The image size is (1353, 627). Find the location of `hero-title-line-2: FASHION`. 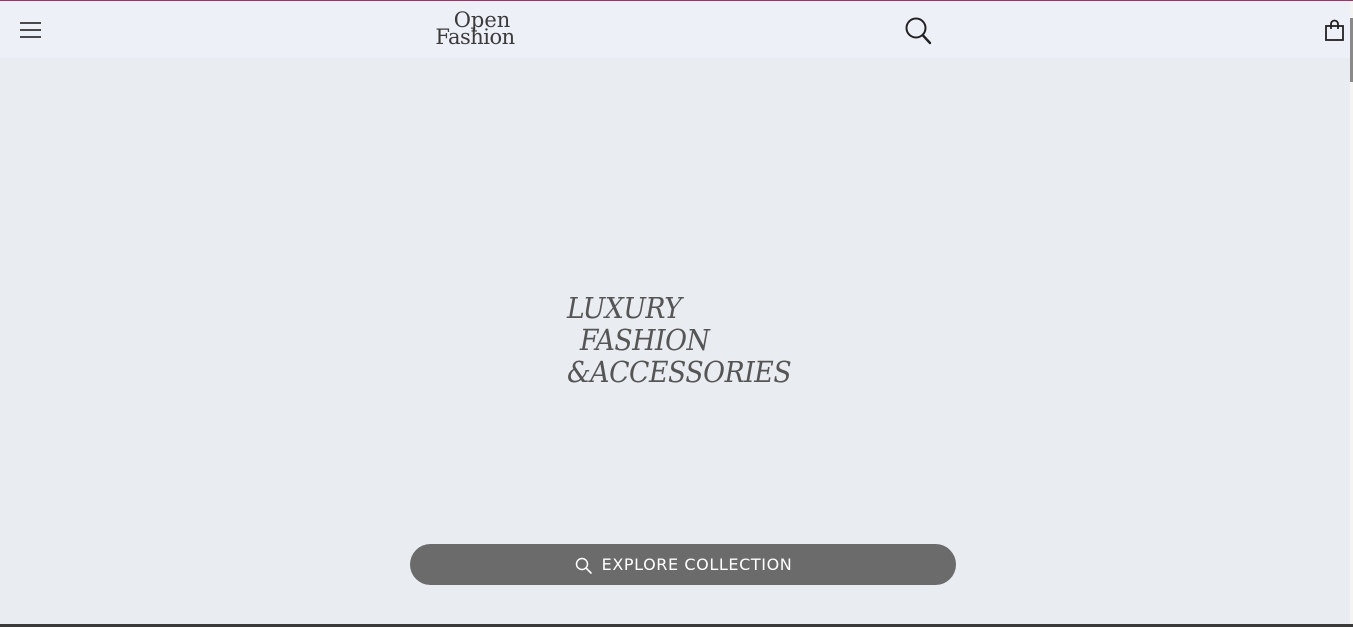

hero-title-line-2: FASHION is located at coordinates (644, 340).